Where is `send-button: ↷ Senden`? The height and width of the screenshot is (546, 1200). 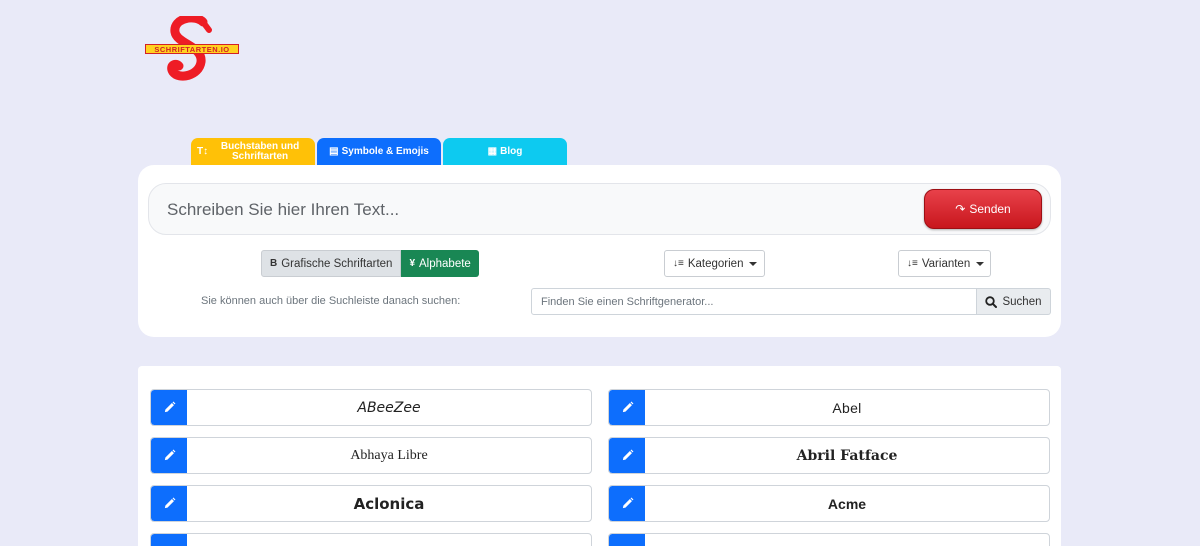 send-button: ↷ Senden is located at coordinates (983, 209).